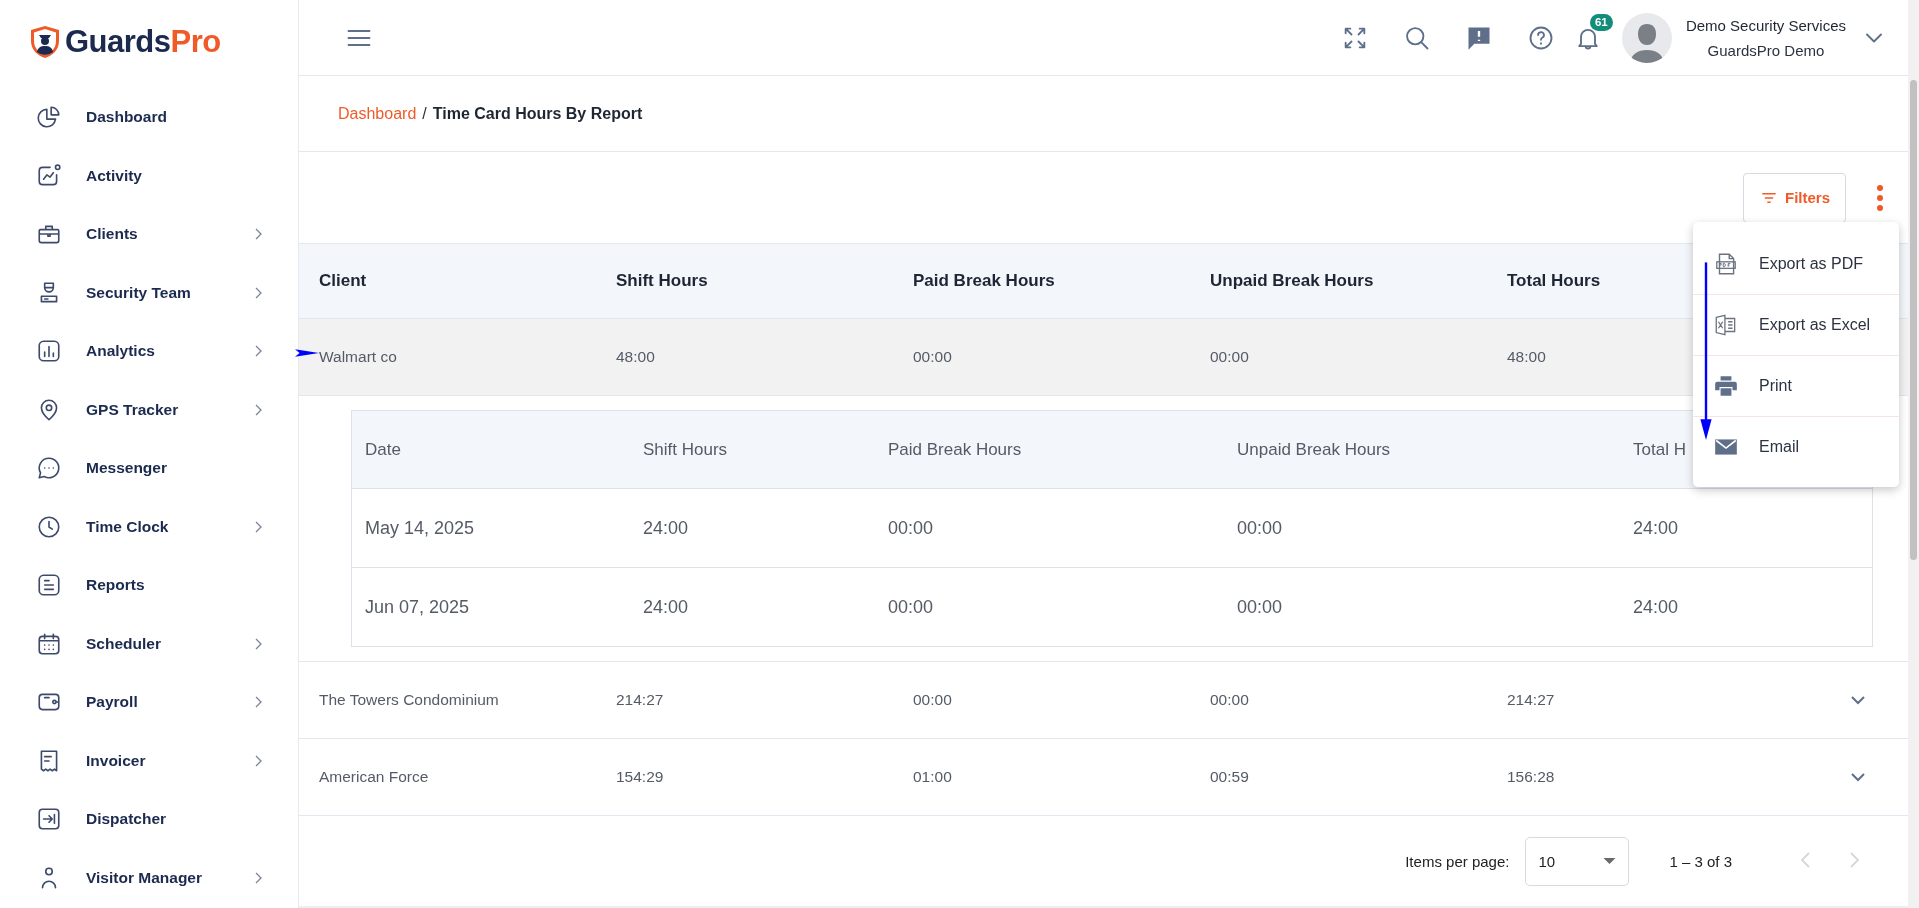 This screenshot has height=908, width=1919. What do you see at coordinates (1577, 861) in the screenshot?
I see `page-size-select: 10` at bounding box center [1577, 861].